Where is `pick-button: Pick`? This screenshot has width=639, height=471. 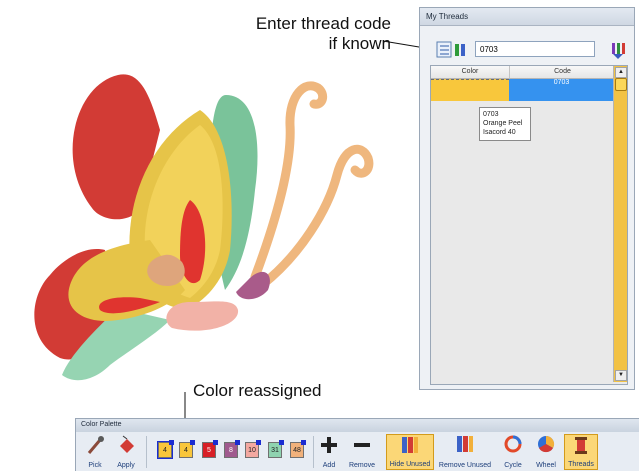 pick-button: Pick is located at coordinates (95, 452).